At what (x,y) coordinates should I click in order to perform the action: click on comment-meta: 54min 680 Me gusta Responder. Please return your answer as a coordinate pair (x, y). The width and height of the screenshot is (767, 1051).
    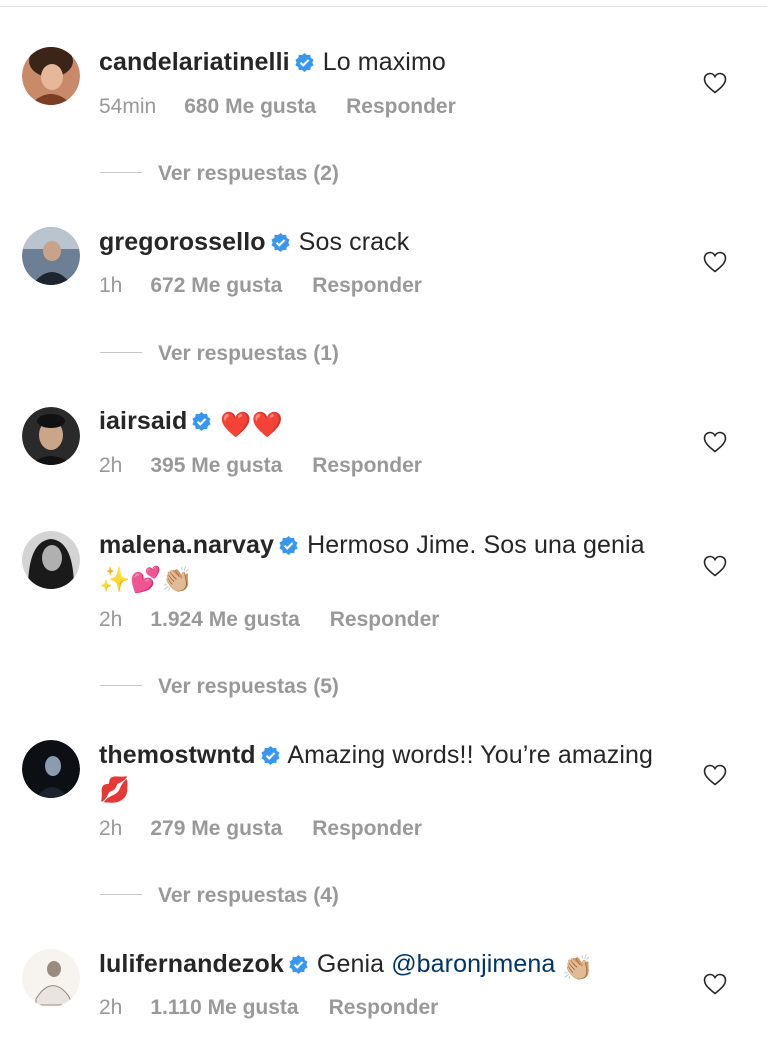
    Looking at the image, I should click on (277, 107).